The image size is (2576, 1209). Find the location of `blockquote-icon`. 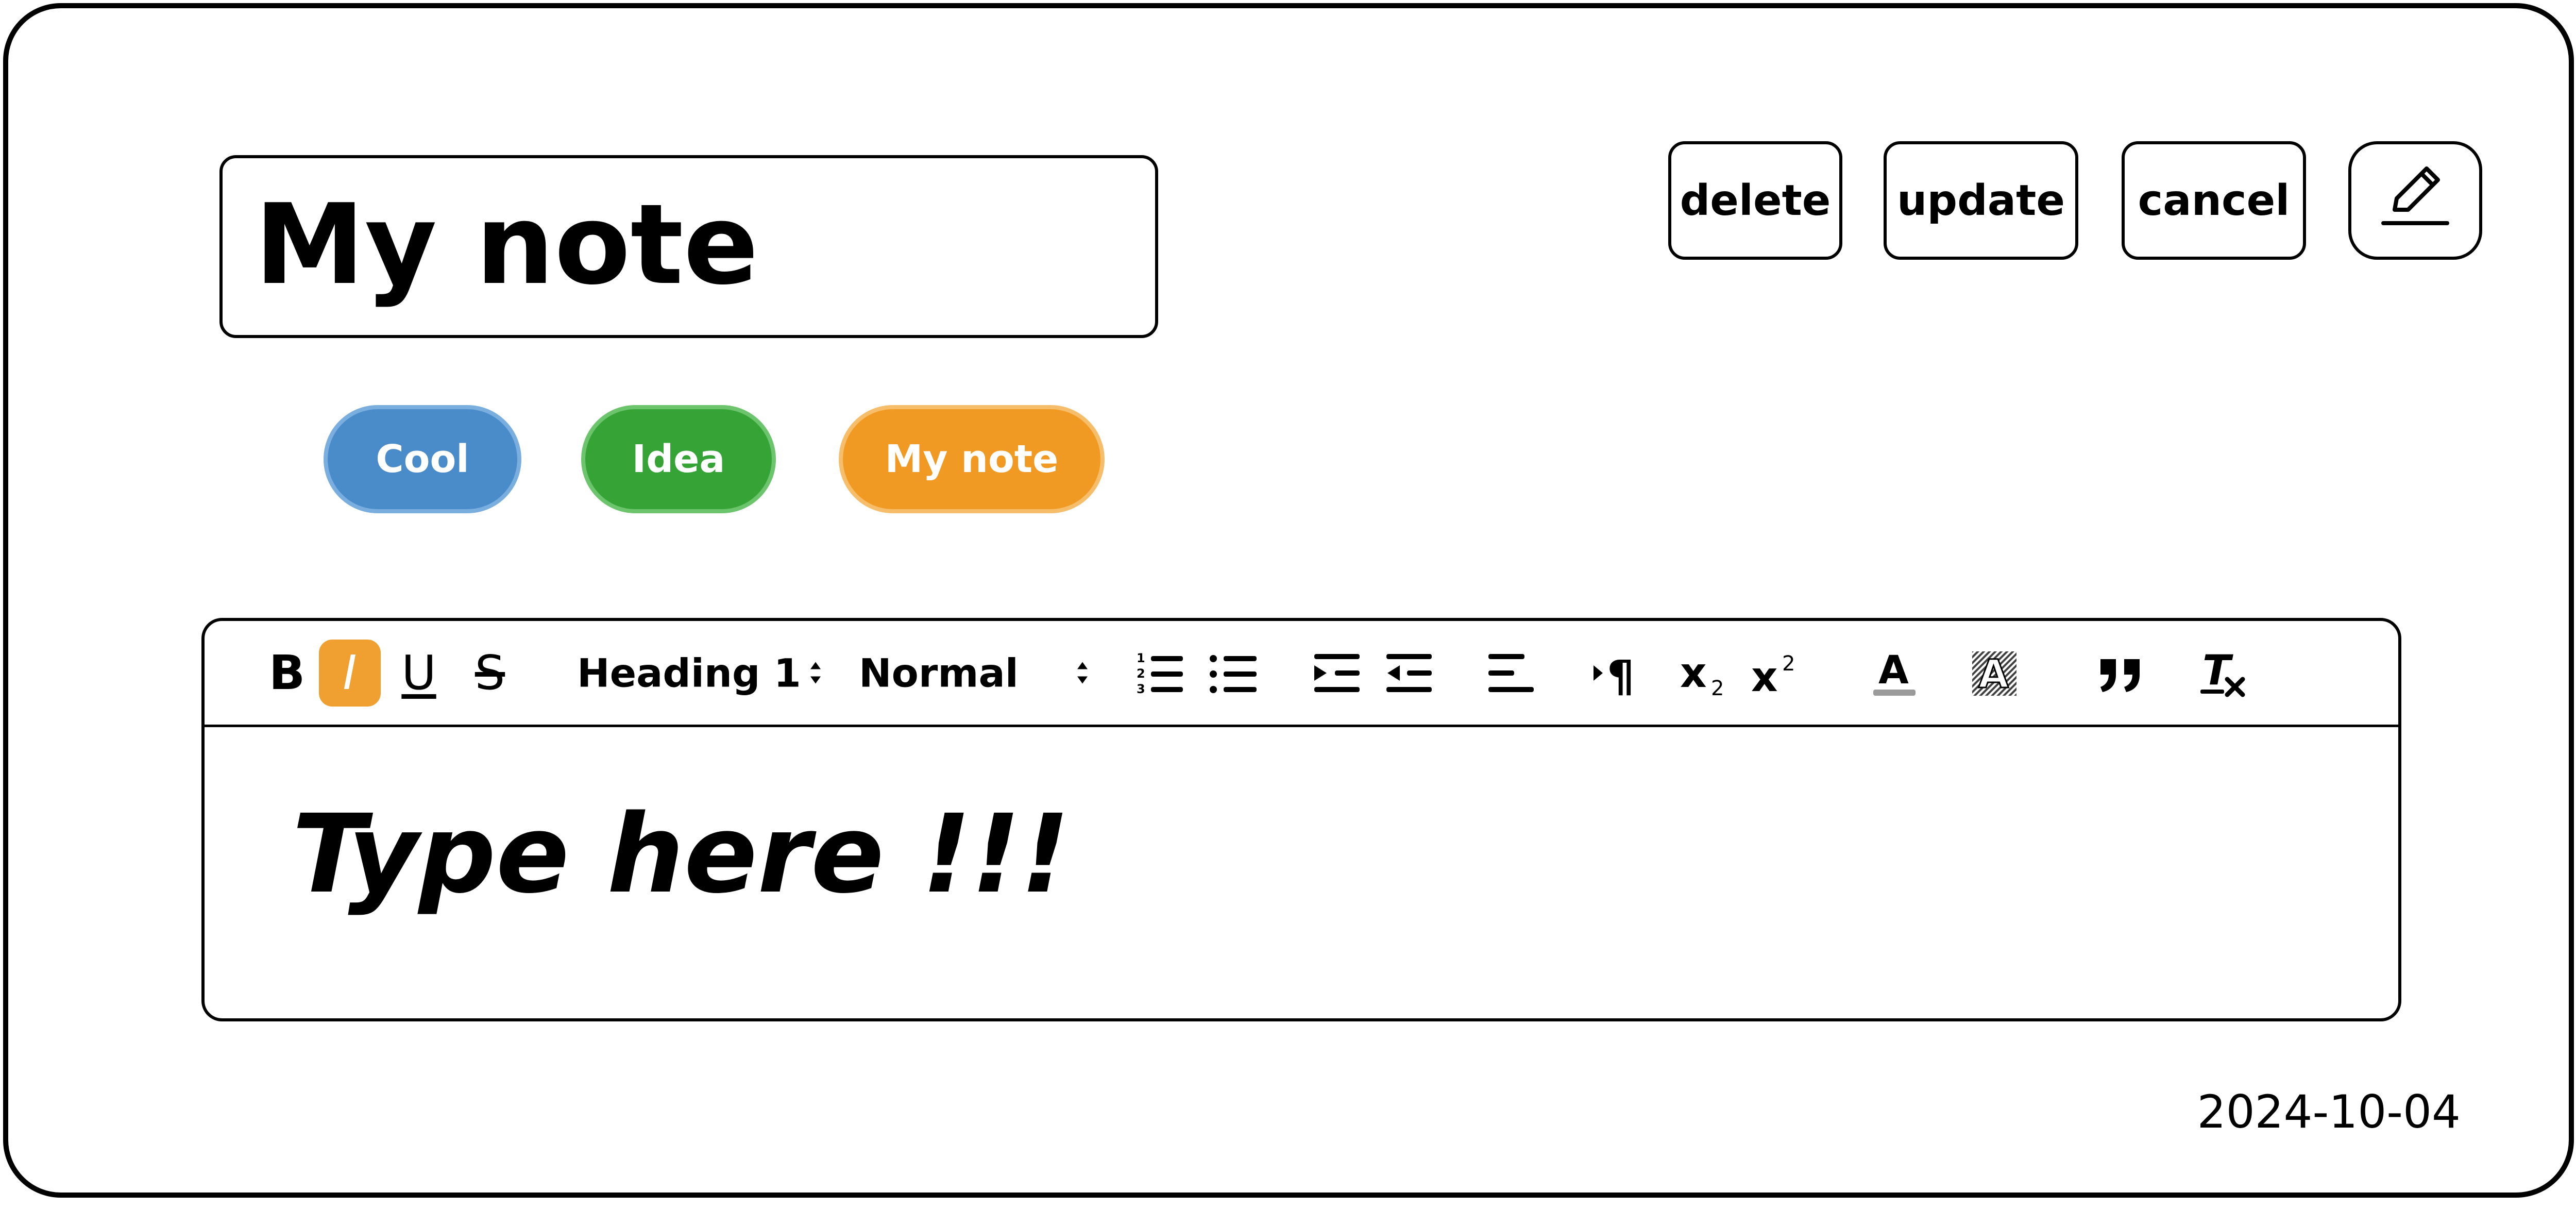

blockquote-icon is located at coordinates (2121, 673).